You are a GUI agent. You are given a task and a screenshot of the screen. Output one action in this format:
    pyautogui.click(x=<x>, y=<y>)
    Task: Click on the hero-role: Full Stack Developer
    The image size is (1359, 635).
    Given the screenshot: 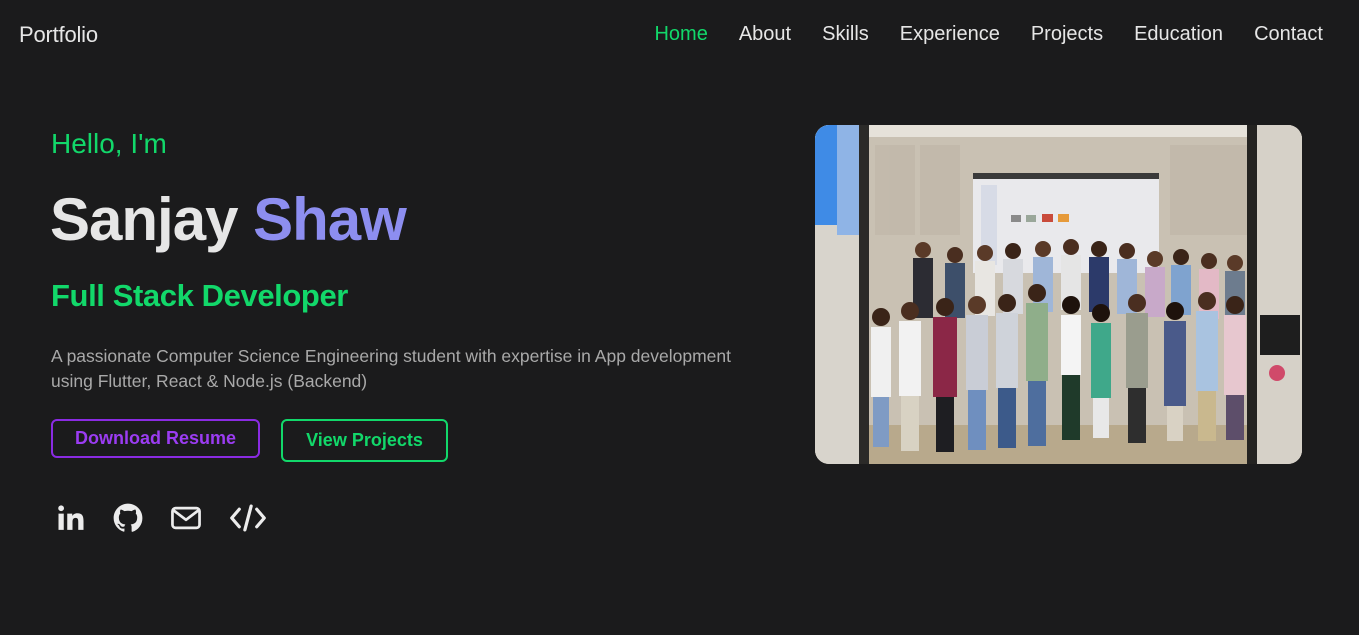 What is the action you would take?
    pyautogui.click(x=199, y=295)
    